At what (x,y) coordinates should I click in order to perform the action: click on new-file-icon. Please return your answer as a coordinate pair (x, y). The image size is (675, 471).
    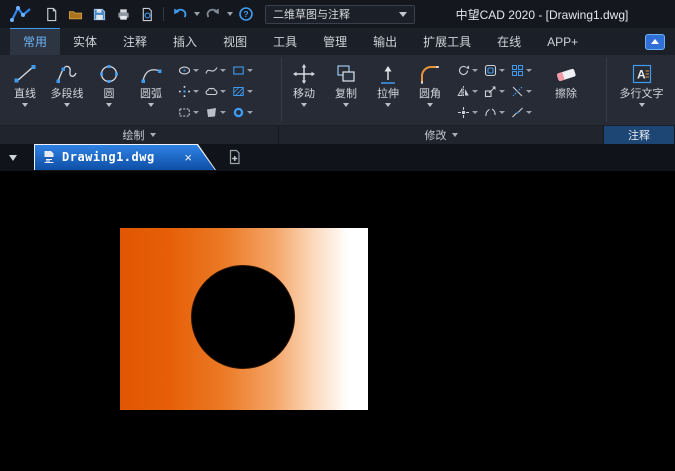
    Looking at the image, I should click on (51, 14).